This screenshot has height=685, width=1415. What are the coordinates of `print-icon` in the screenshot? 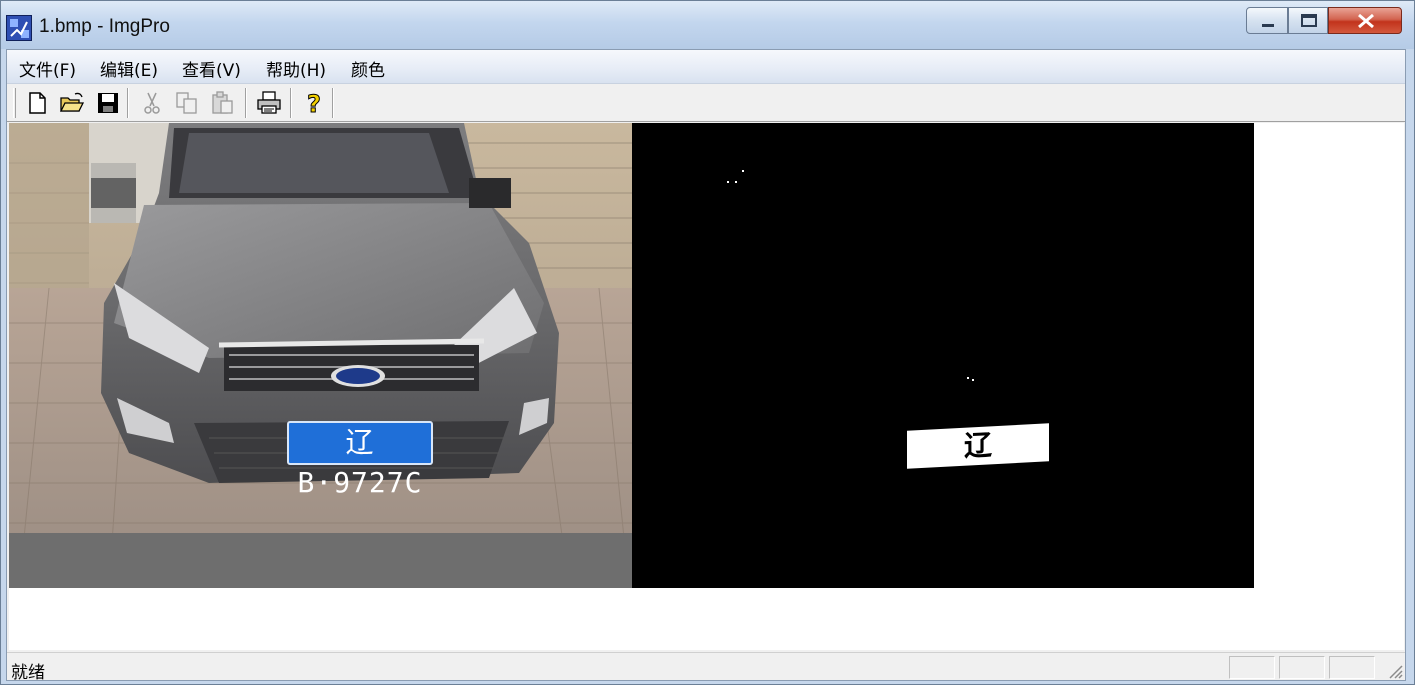 It's located at (269, 102).